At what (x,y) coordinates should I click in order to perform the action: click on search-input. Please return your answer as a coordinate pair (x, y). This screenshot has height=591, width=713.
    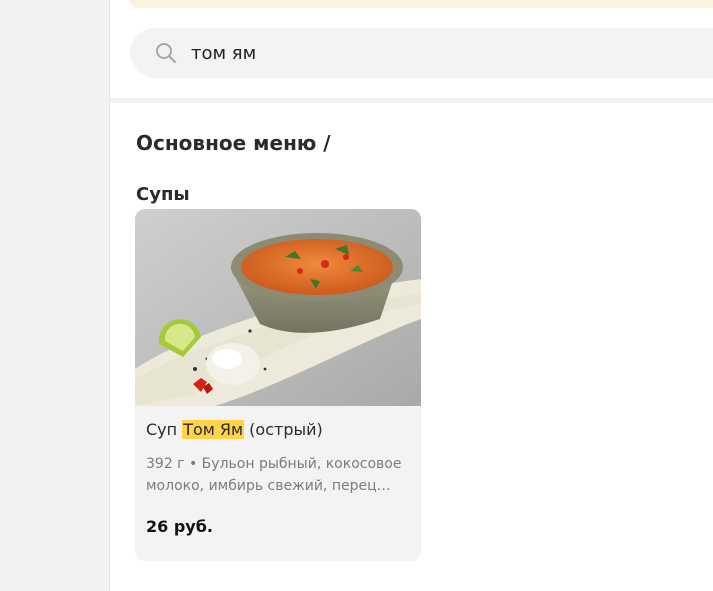
    Looking at the image, I should click on (441, 53).